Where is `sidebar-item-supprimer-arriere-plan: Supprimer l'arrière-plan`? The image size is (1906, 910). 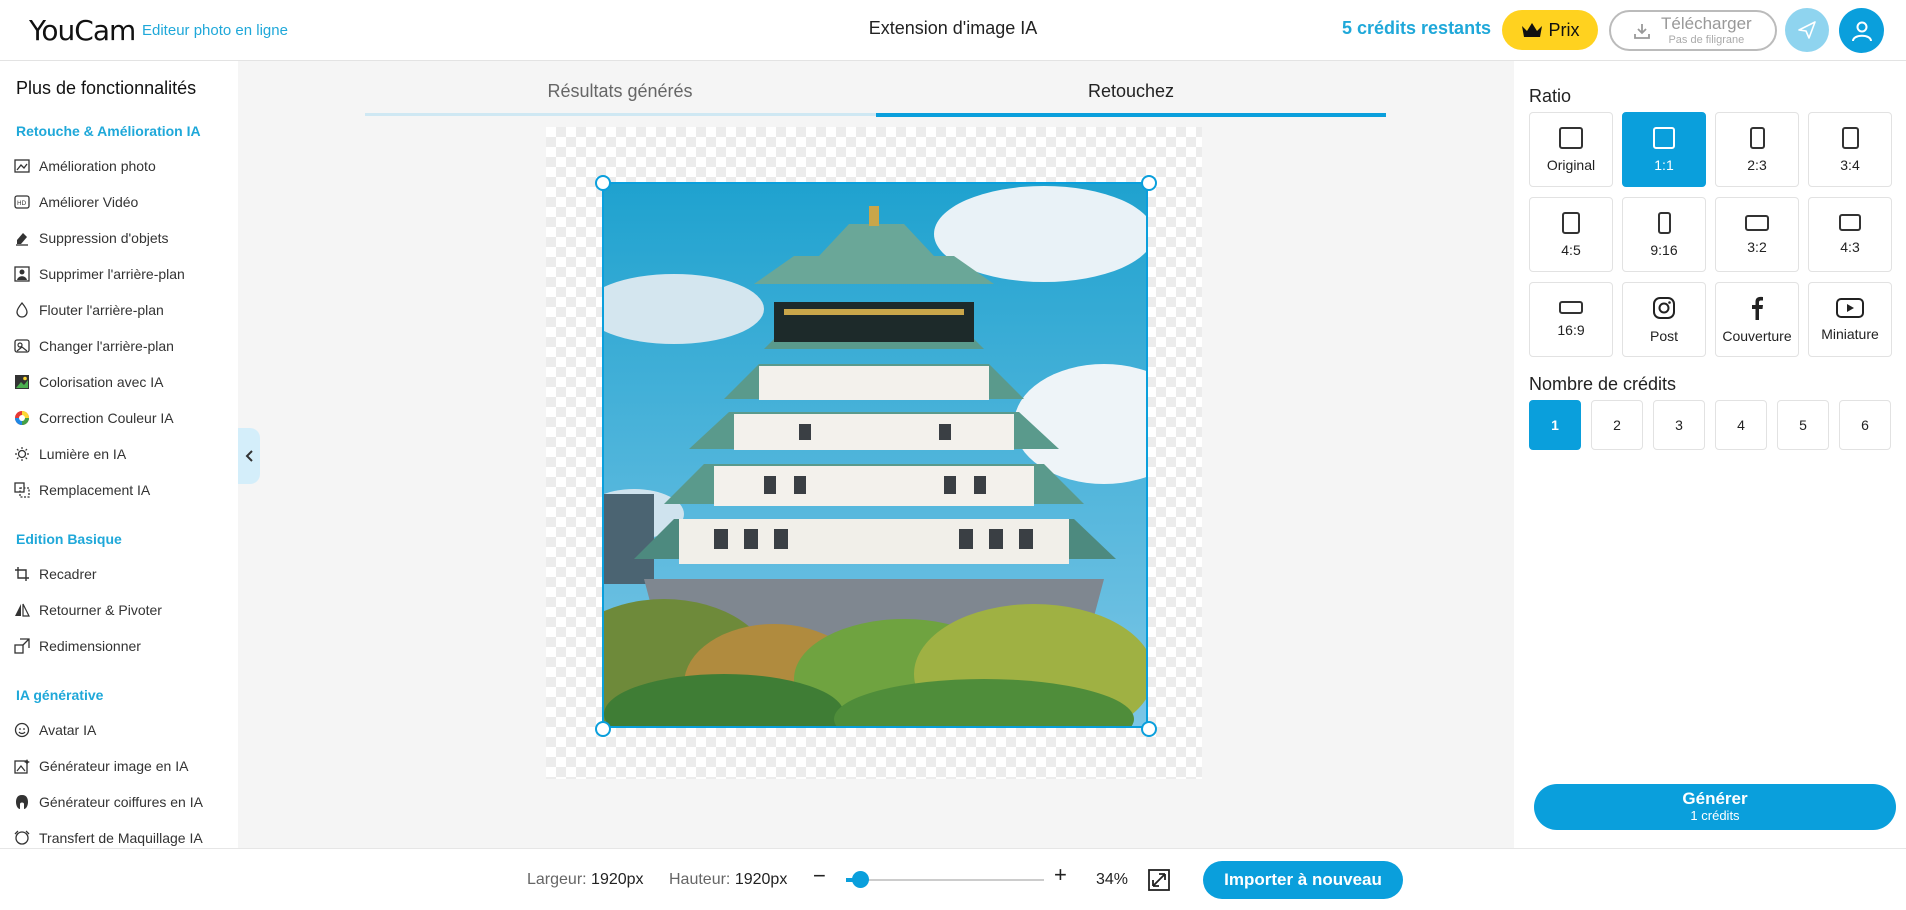 sidebar-item-supprimer-arriere-plan: Supprimer l'arrière-plan is located at coordinates (99, 274).